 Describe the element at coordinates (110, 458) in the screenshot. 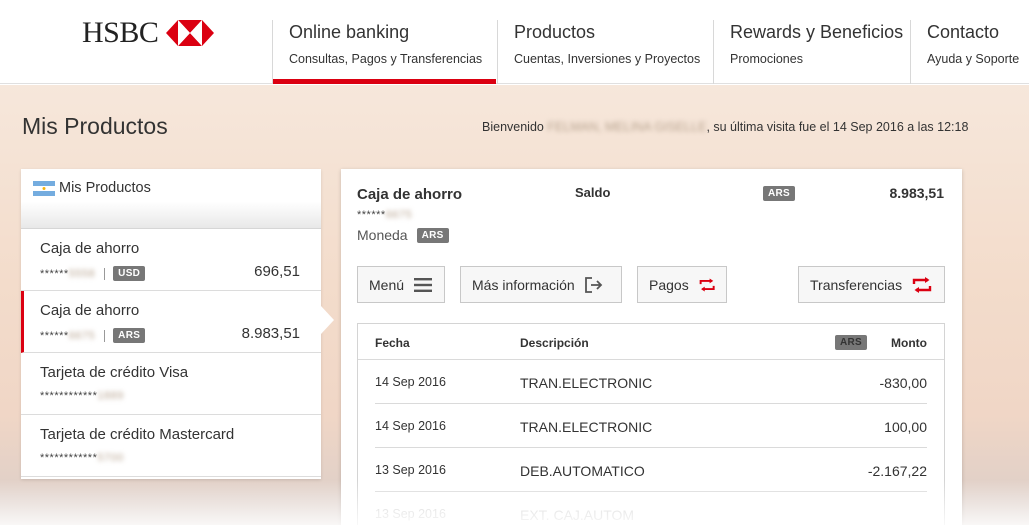

I see `product-last-digits: 5700` at that location.